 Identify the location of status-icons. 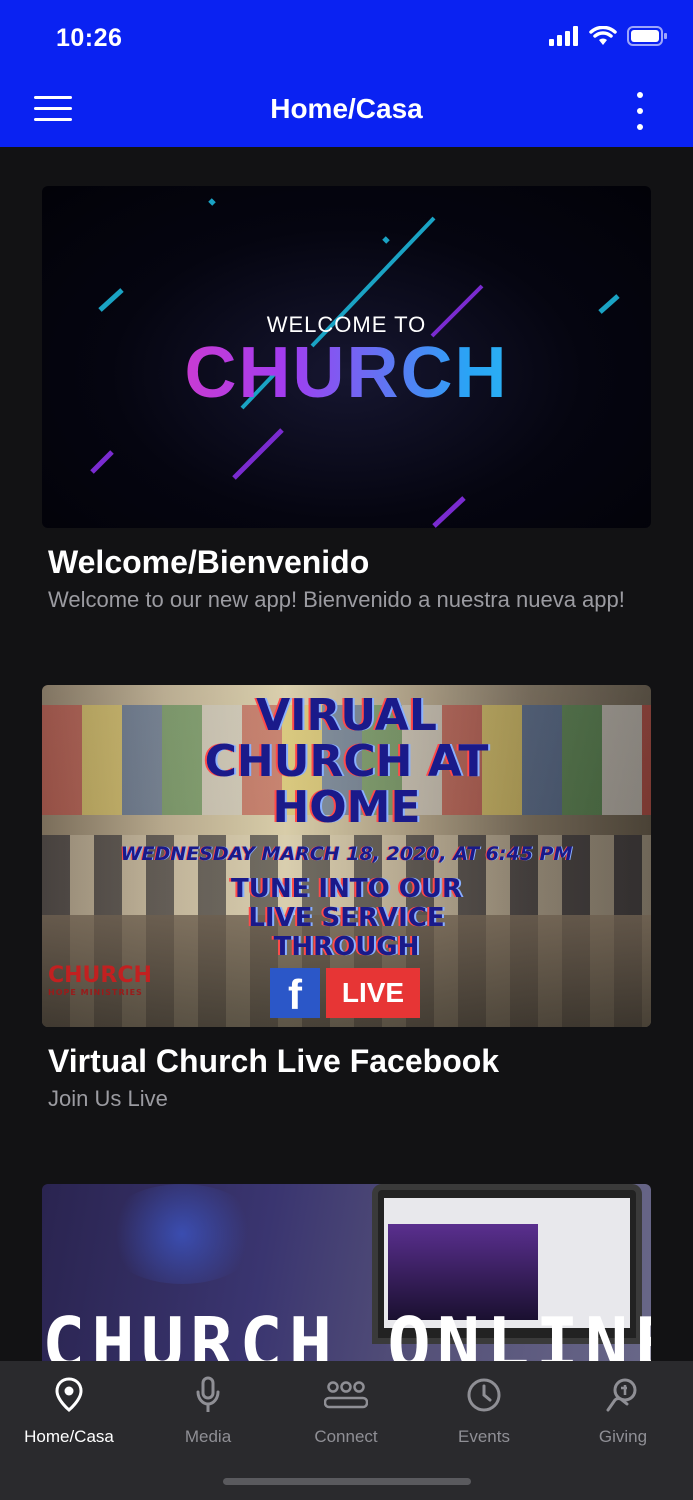
(608, 36).